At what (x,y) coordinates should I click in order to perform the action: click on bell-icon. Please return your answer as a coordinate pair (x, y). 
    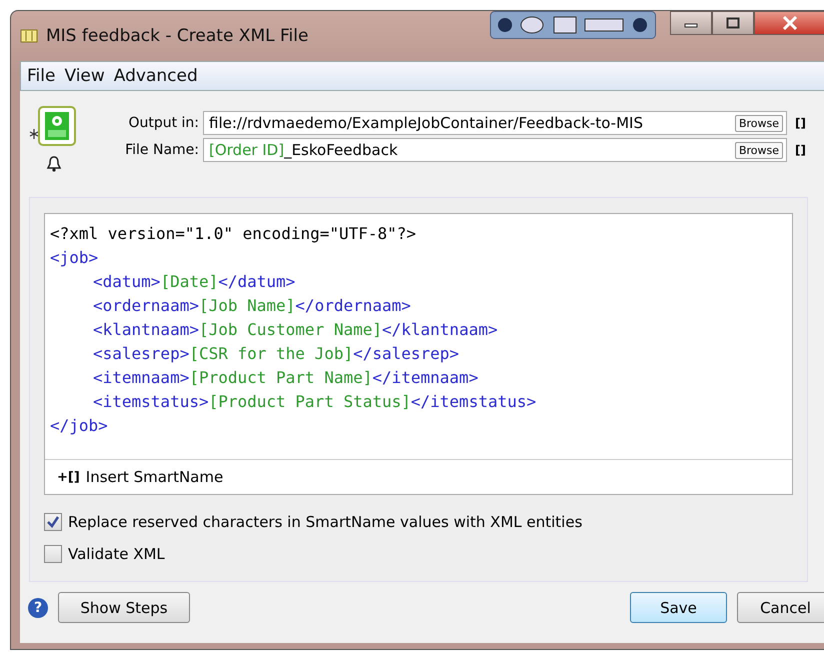
    Looking at the image, I should click on (54, 164).